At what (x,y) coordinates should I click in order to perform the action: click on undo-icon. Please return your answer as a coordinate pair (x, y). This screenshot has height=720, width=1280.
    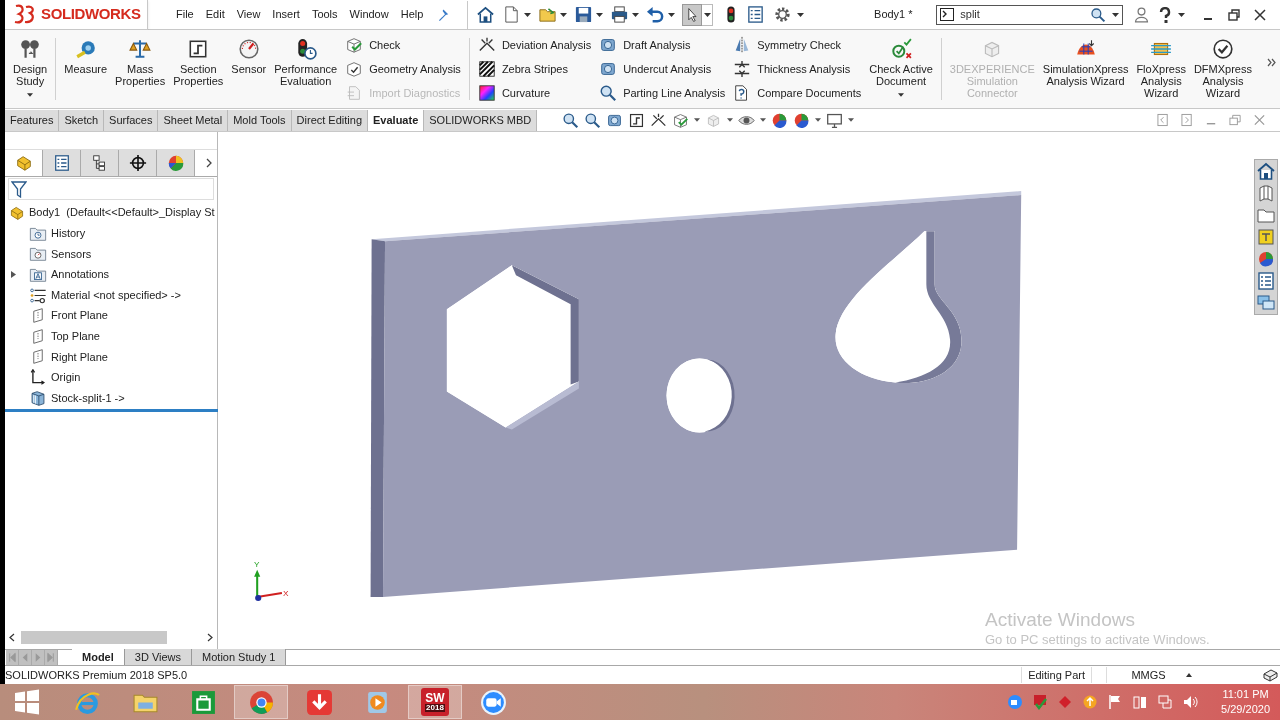
    Looking at the image, I should click on (656, 14).